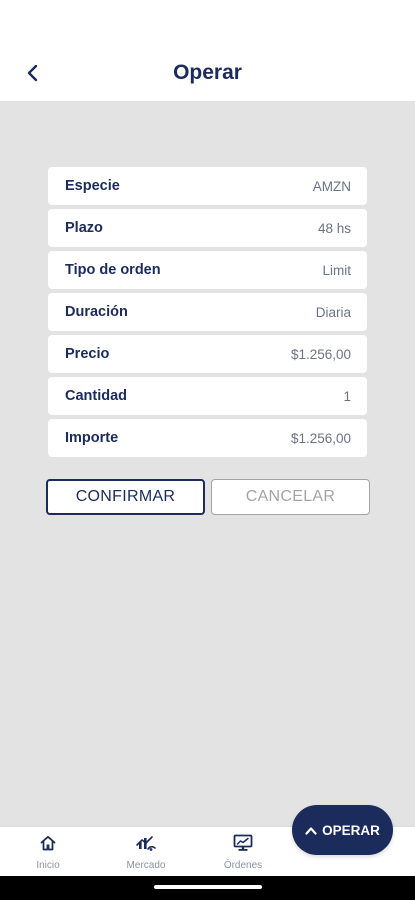 The width and height of the screenshot is (415, 900). I want to click on nav-item-inicio: Inicio, so click(48, 853).